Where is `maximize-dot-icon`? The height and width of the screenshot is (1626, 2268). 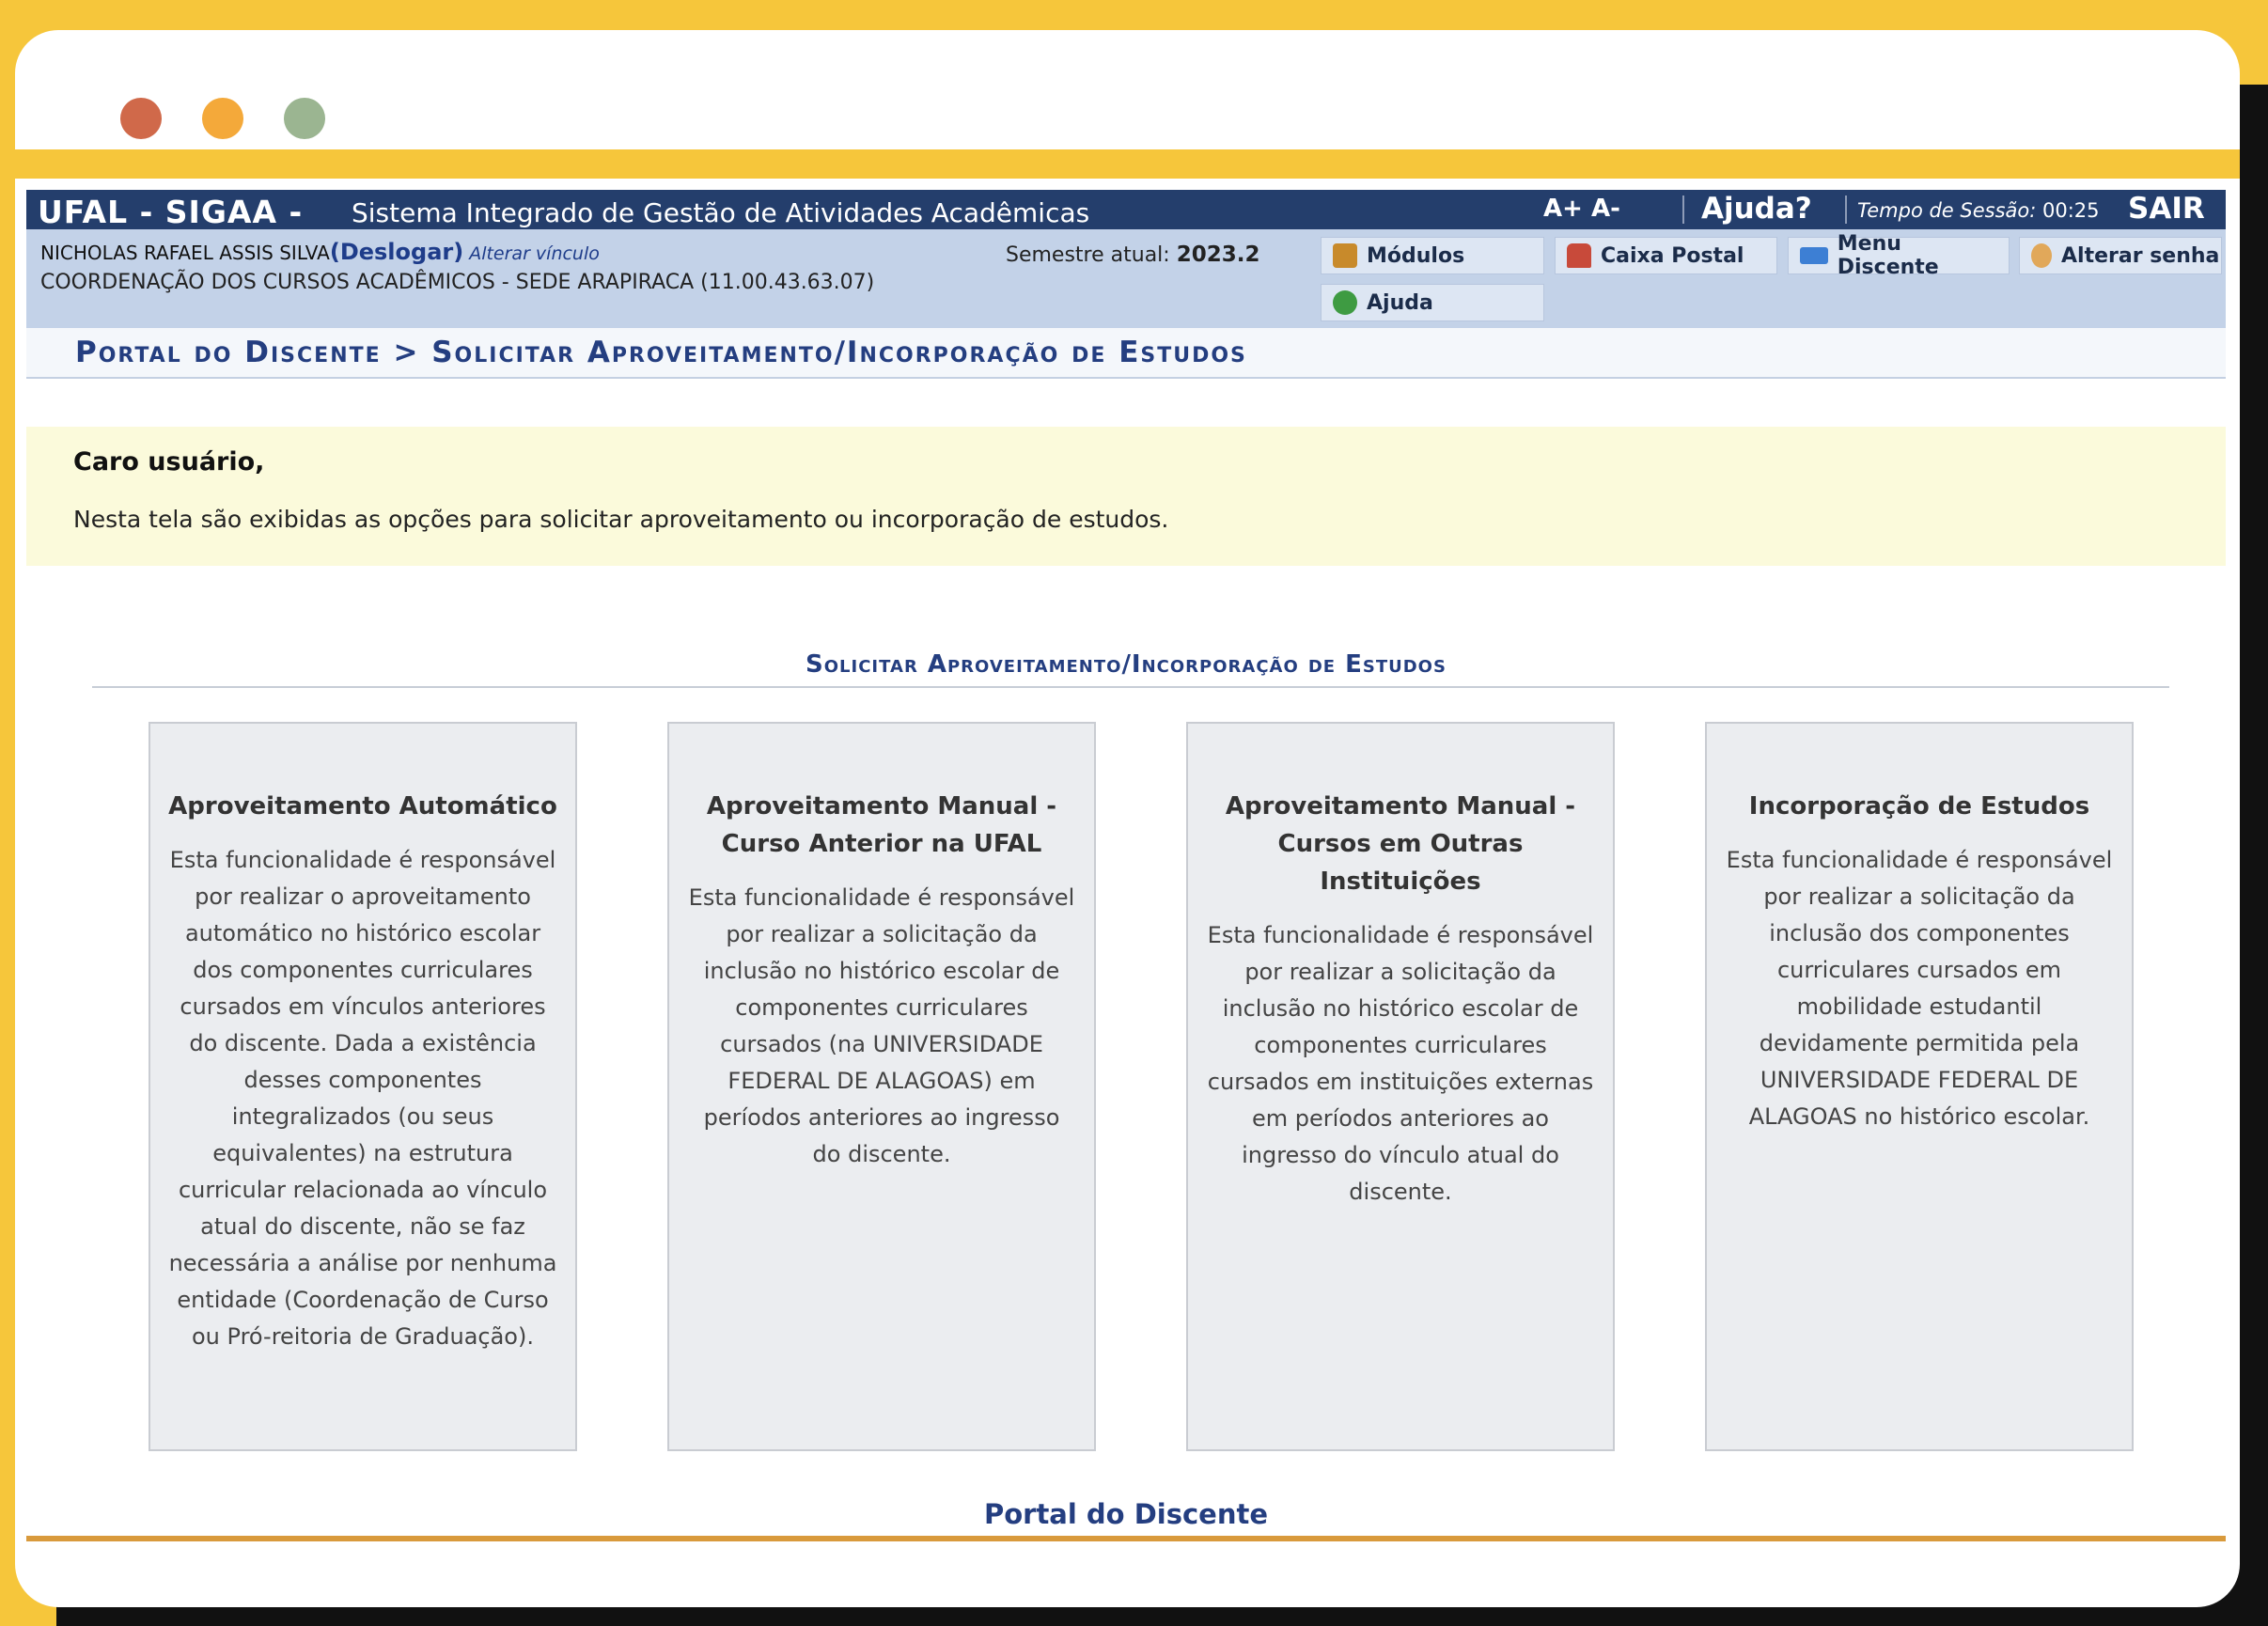 maximize-dot-icon is located at coordinates (304, 119).